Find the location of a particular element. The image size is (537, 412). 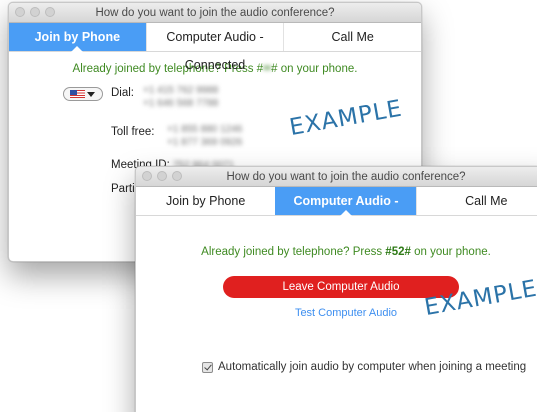

toll-free-label: Toll free: is located at coordinates (133, 132).